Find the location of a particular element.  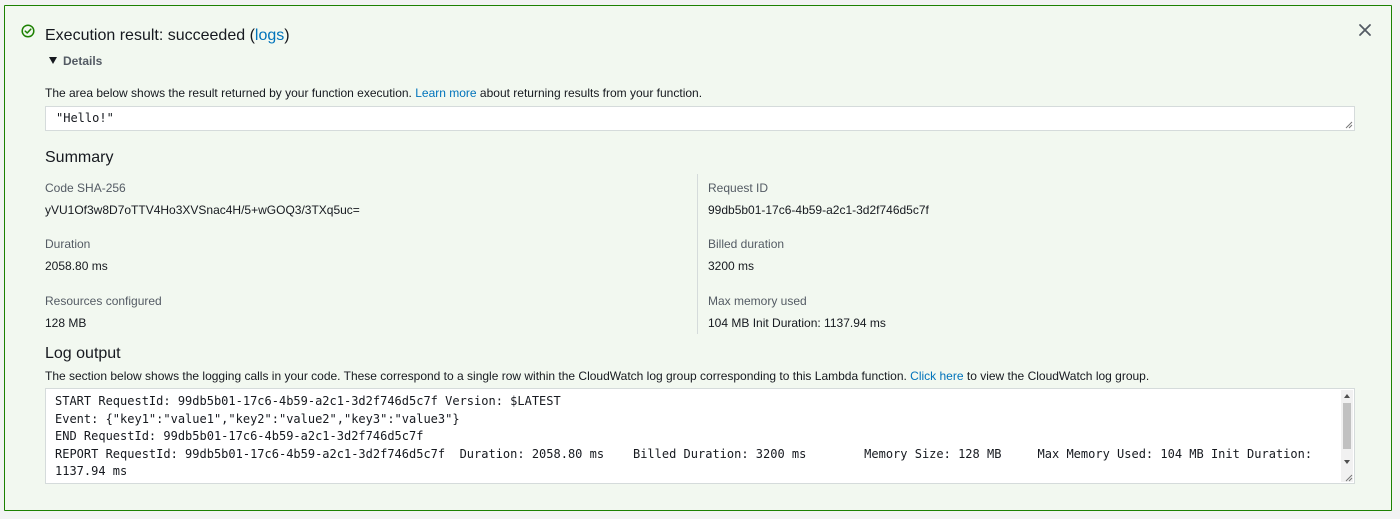

request-id-value: 99db5b01-17c6-4b59-a2c1-3d2f746d5c7f is located at coordinates (818, 210).